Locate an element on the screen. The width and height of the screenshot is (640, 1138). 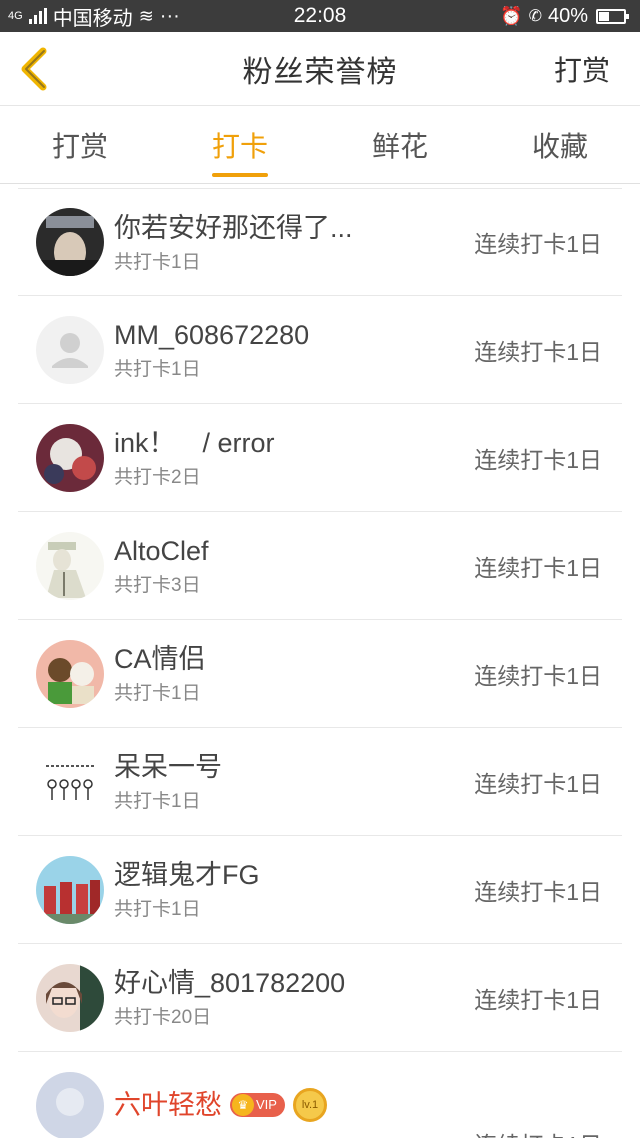
status-time: 22:08 is located at coordinates (320, 15).